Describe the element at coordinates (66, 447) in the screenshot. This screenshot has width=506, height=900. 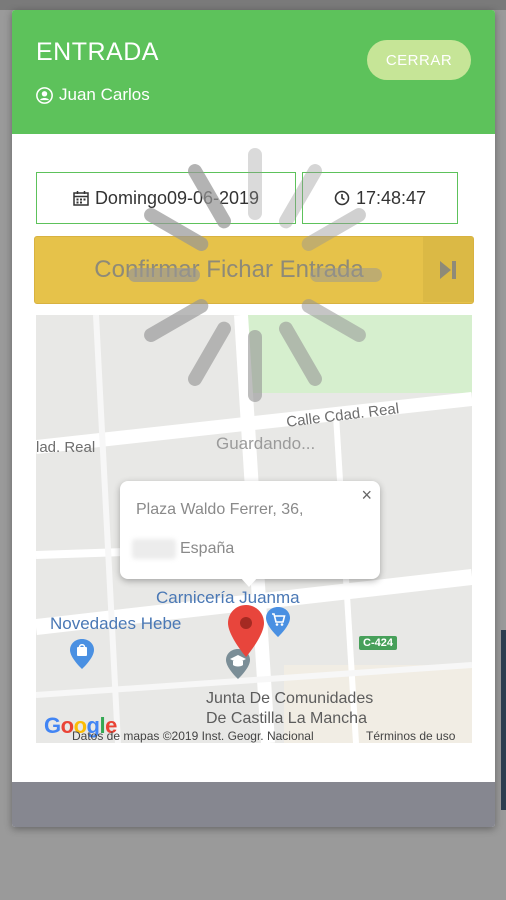
I see `street-label-left: lad. Real` at that location.